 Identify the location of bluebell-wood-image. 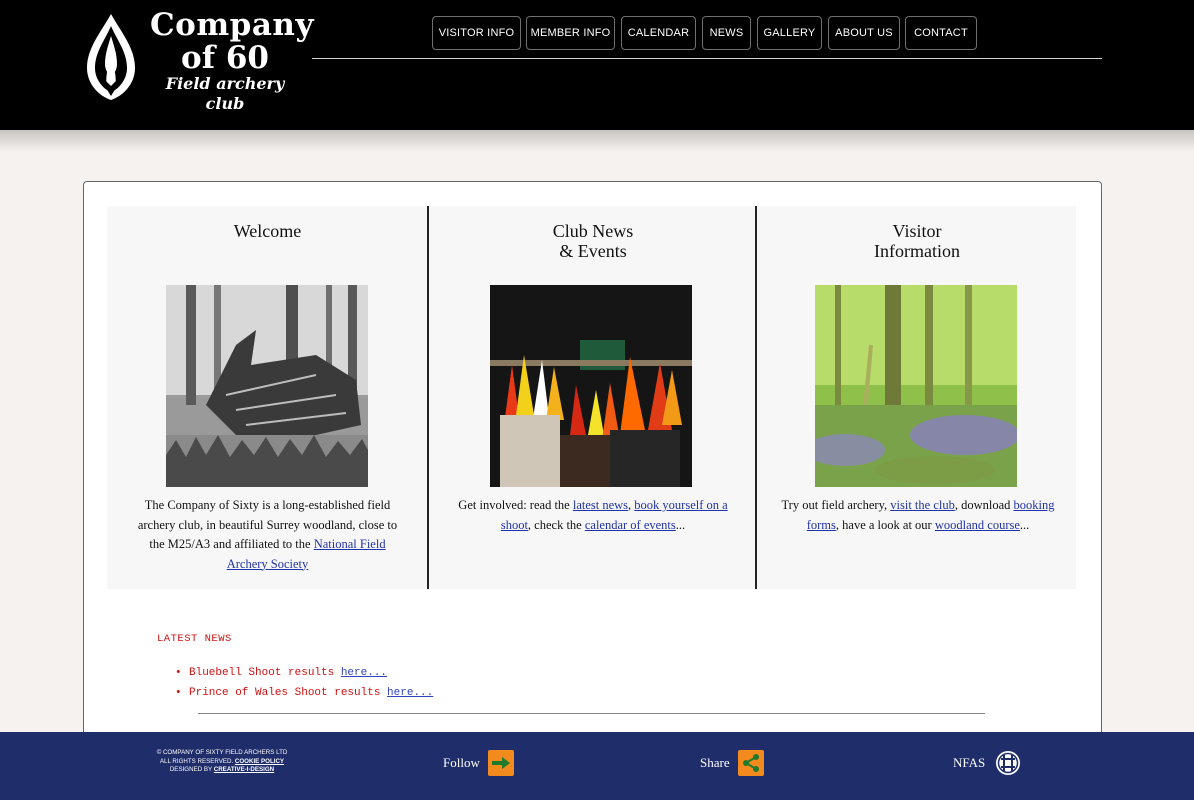
(916, 386).